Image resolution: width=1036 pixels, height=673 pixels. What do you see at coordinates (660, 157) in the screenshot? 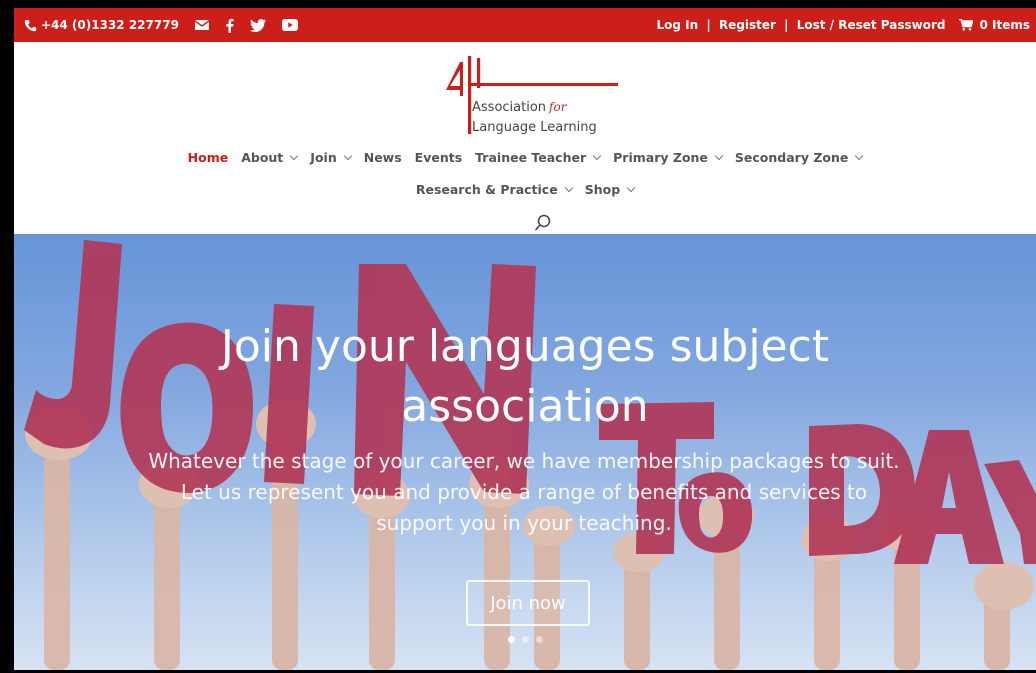
I see `nav-item-label: Primary Zone` at bounding box center [660, 157].